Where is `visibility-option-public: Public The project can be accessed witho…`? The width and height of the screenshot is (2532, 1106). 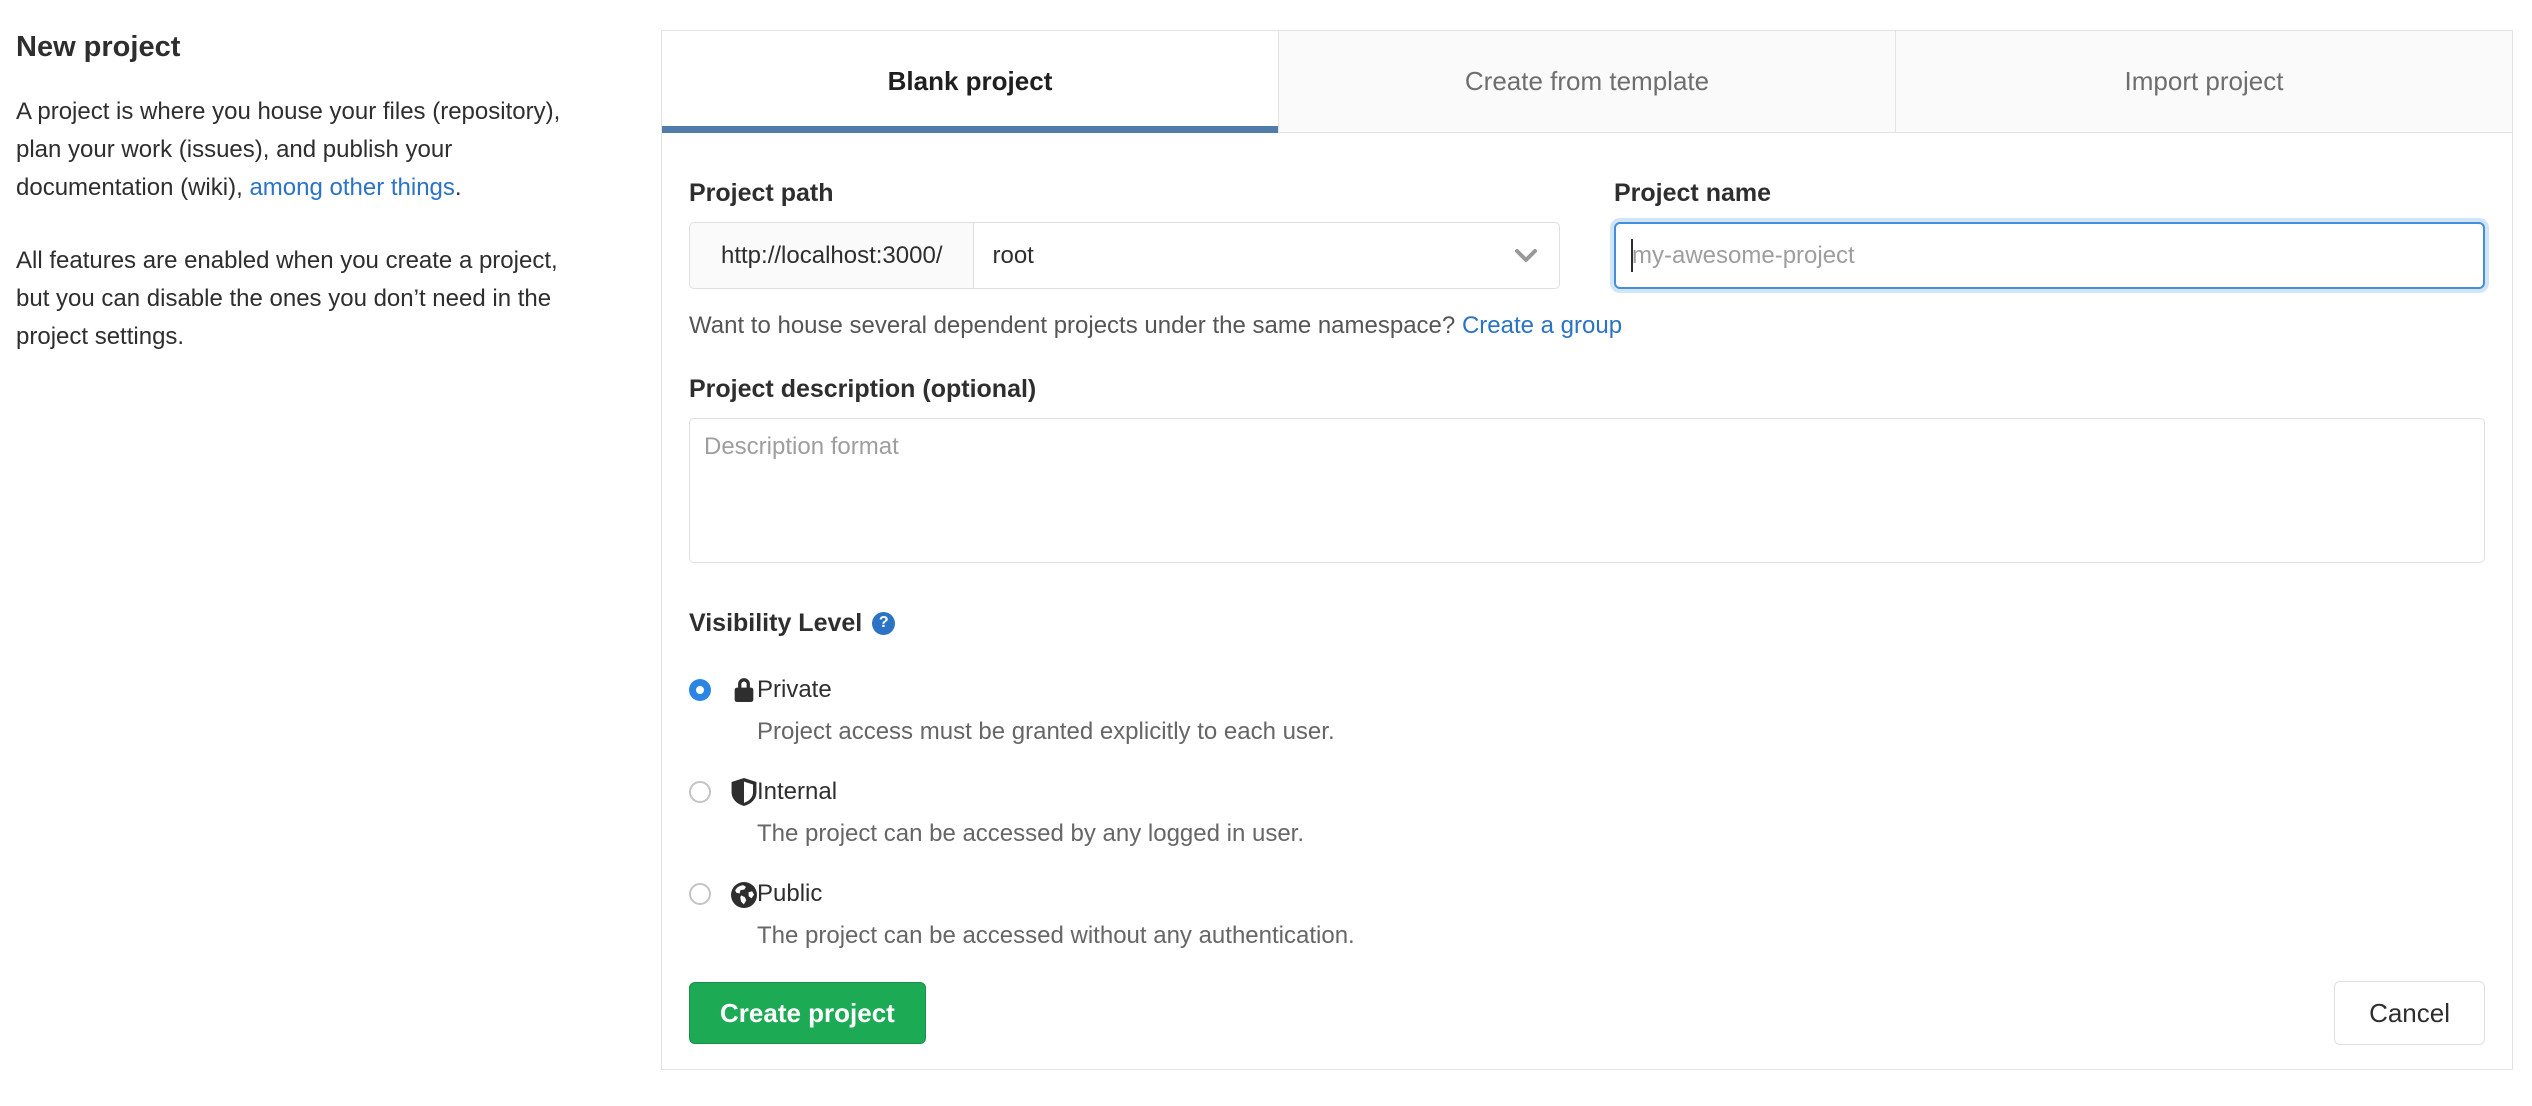
visibility-option-public: Public The project can be accessed witho… is located at coordinates (1587, 915).